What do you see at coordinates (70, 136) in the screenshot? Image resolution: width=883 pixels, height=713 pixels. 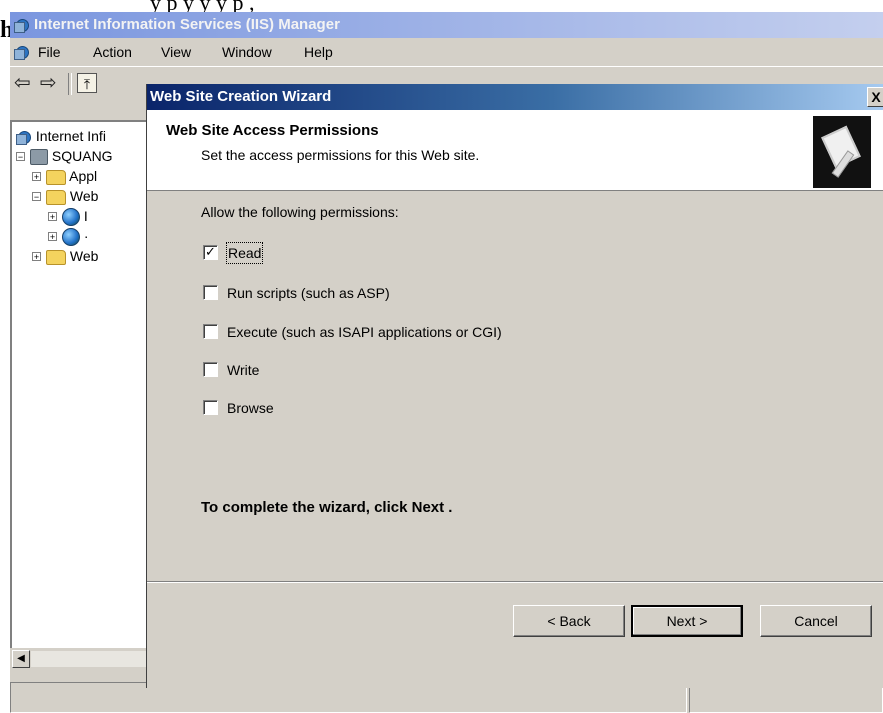 I see `tree-root-label: Internet Infi` at bounding box center [70, 136].